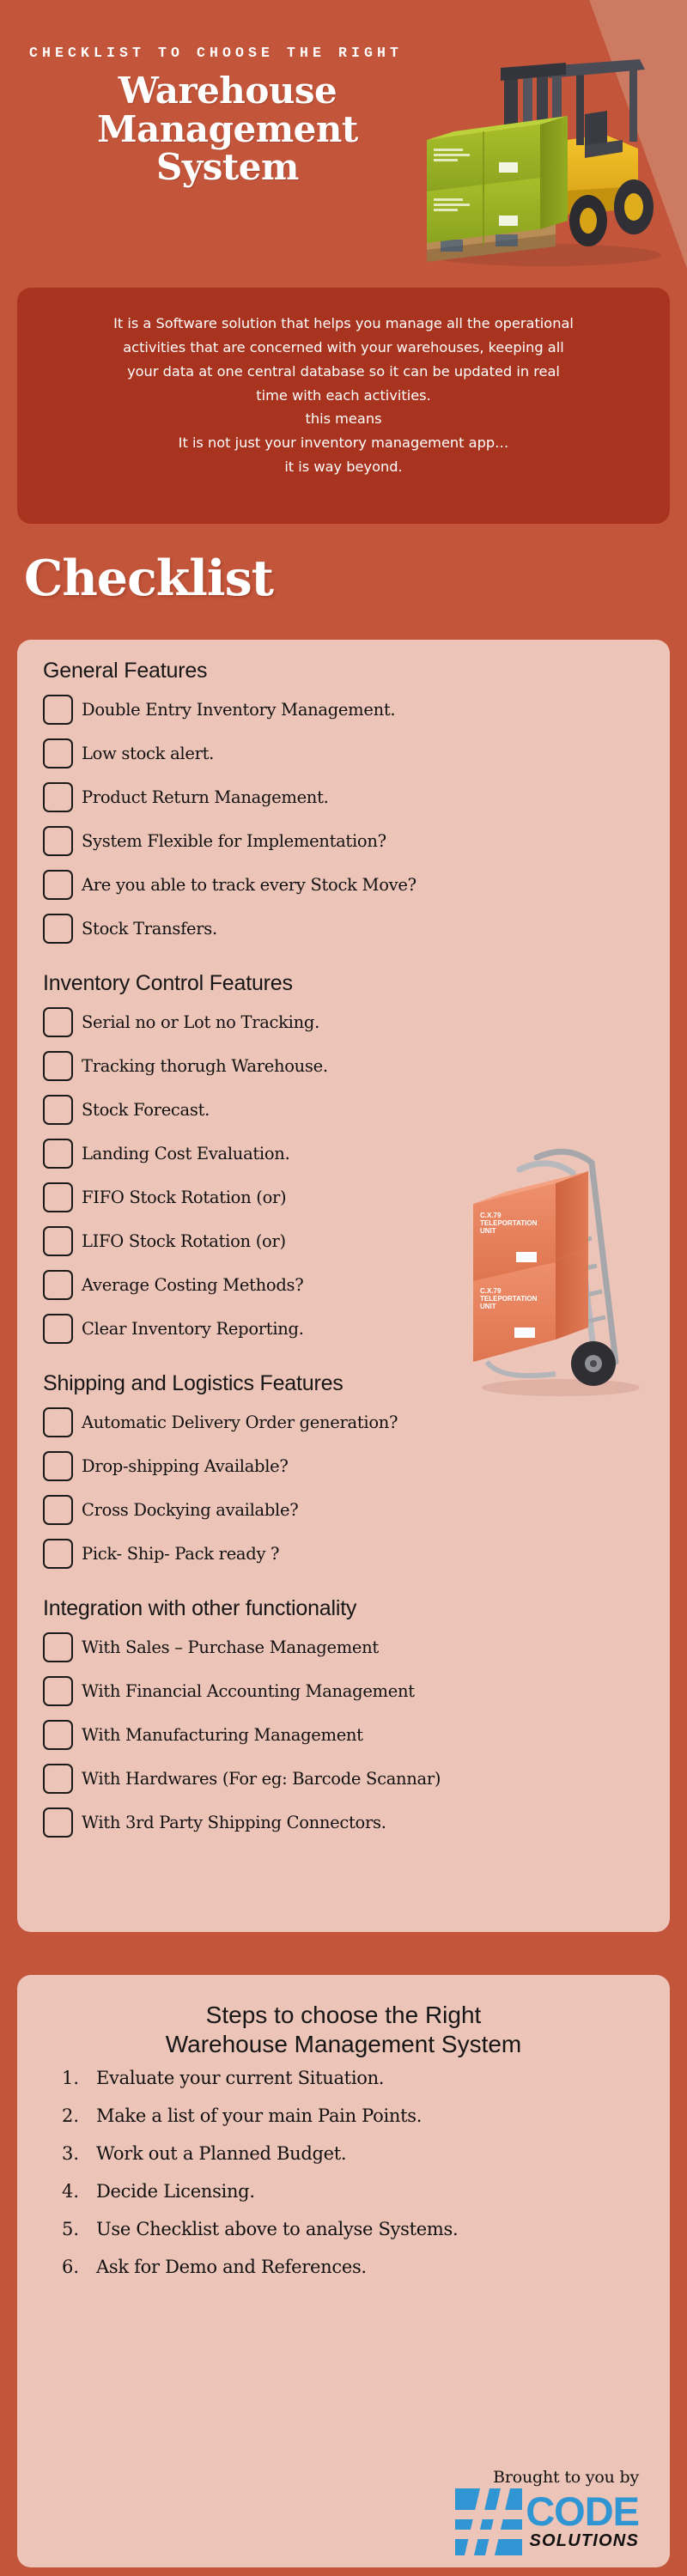 The height and width of the screenshot is (2576, 687). What do you see at coordinates (230, 1647) in the screenshot?
I see `checklist-item-label: With Sales – Purchase Management` at bounding box center [230, 1647].